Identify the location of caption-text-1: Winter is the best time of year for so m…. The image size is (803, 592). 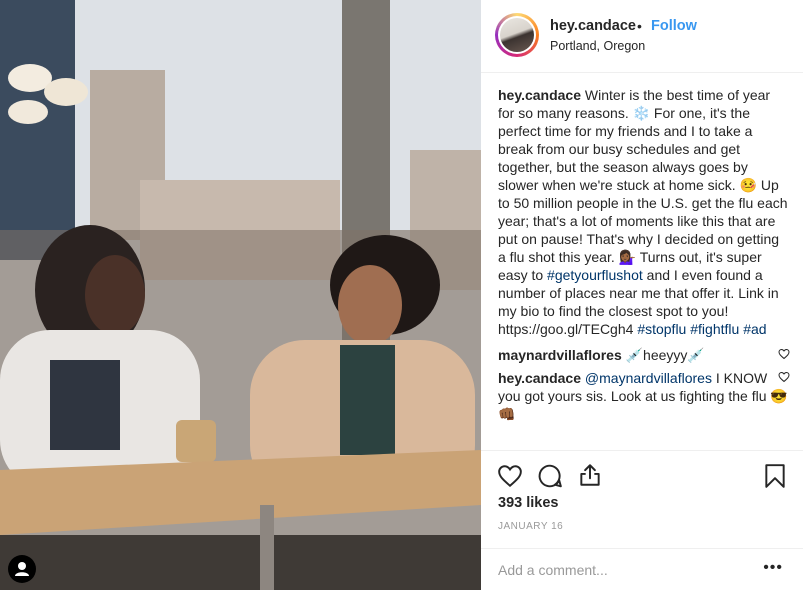
(643, 185).